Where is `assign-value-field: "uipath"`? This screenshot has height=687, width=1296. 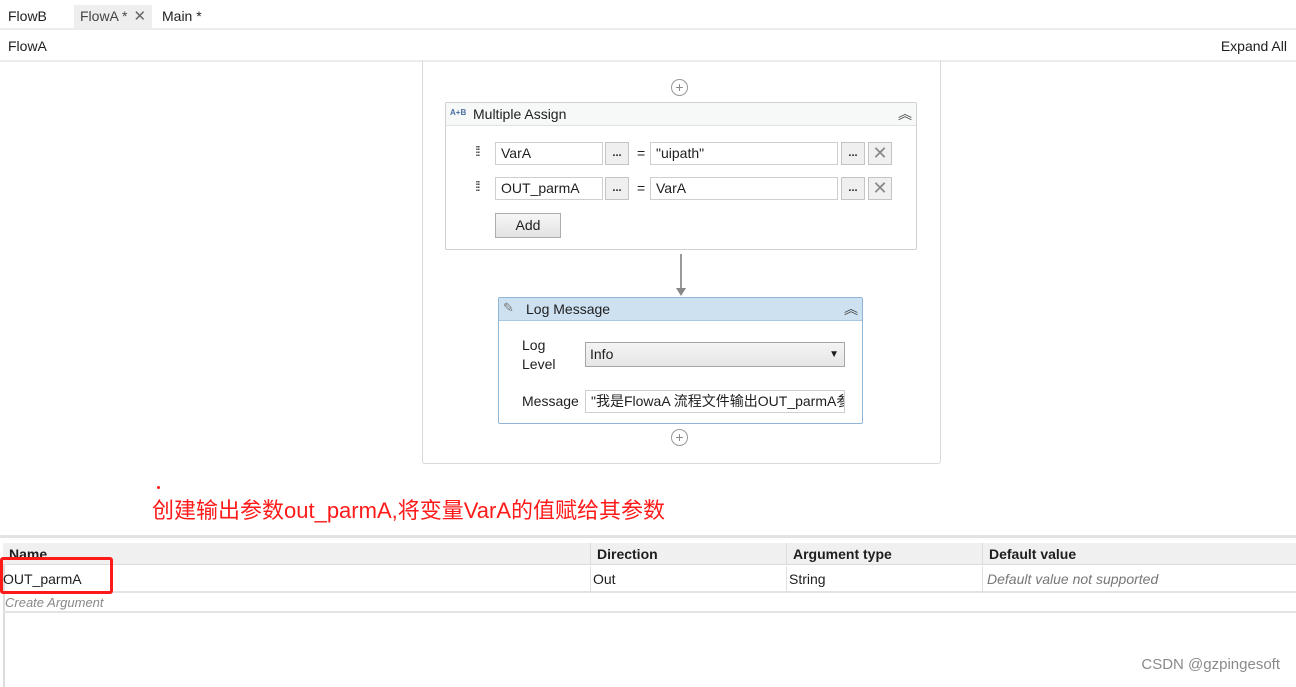 assign-value-field: "uipath" is located at coordinates (744, 153).